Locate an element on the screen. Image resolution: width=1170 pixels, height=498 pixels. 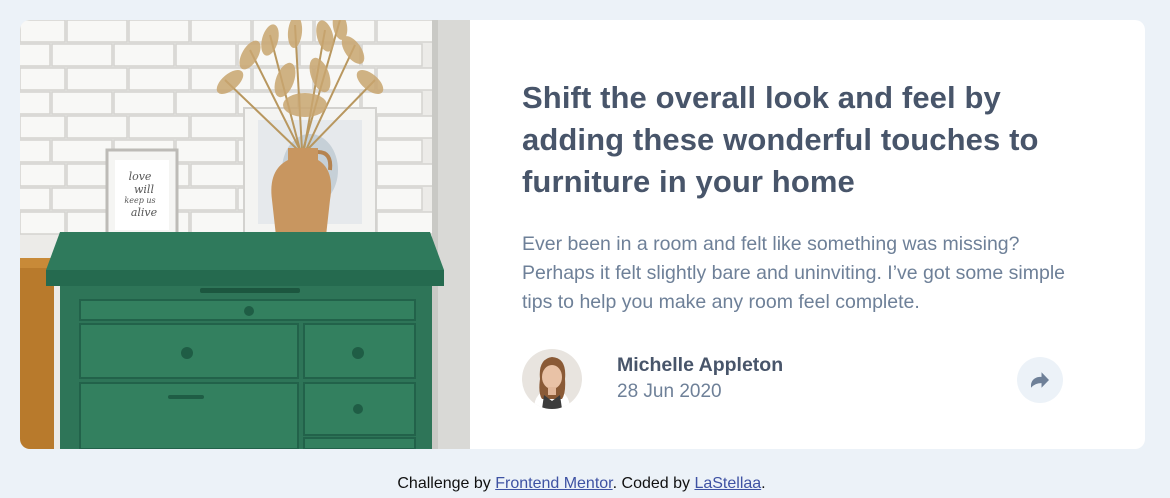
attribution-prefix: Challenge by is located at coordinates (446, 483).